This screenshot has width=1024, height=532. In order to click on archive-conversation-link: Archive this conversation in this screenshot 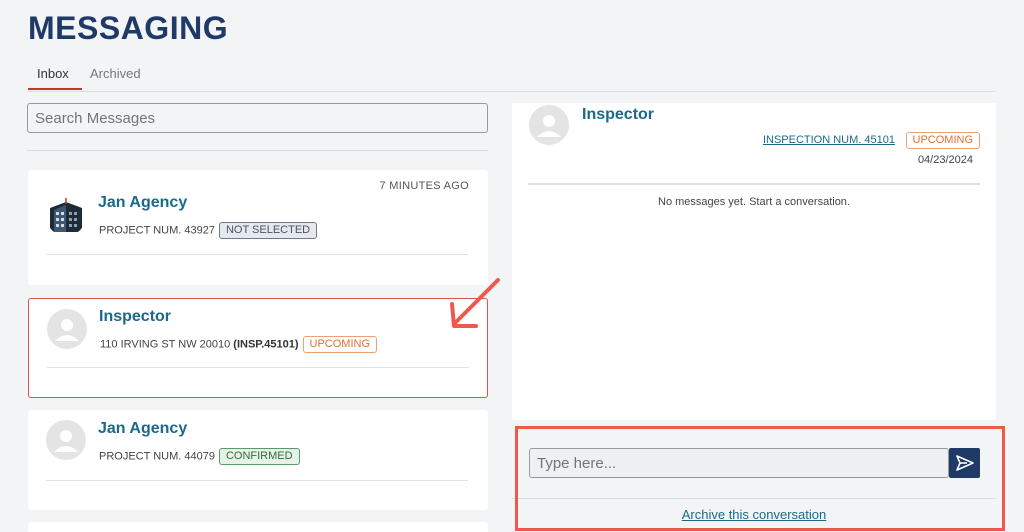, I will do `click(754, 514)`.